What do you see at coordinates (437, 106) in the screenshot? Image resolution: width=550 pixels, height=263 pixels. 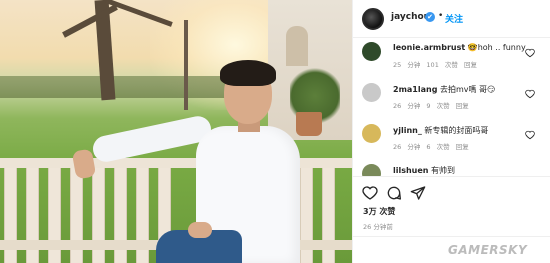 I see `comment-likes: 9 次赞` at bounding box center [437, 106].